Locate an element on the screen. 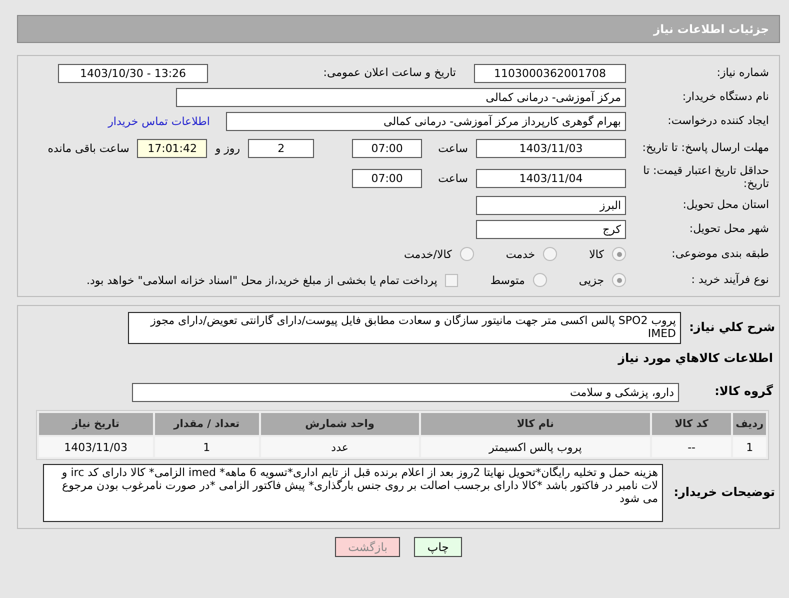 This screenshot has width=789, height=598. field-label: تاریخ و ساعت اعلان عمومی: is located at coordinates (389, 73).